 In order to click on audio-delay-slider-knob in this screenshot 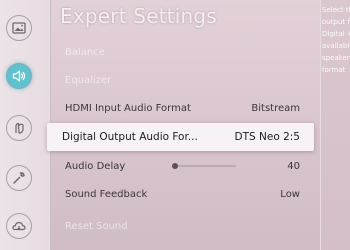, I will do `click(175, 166)`.